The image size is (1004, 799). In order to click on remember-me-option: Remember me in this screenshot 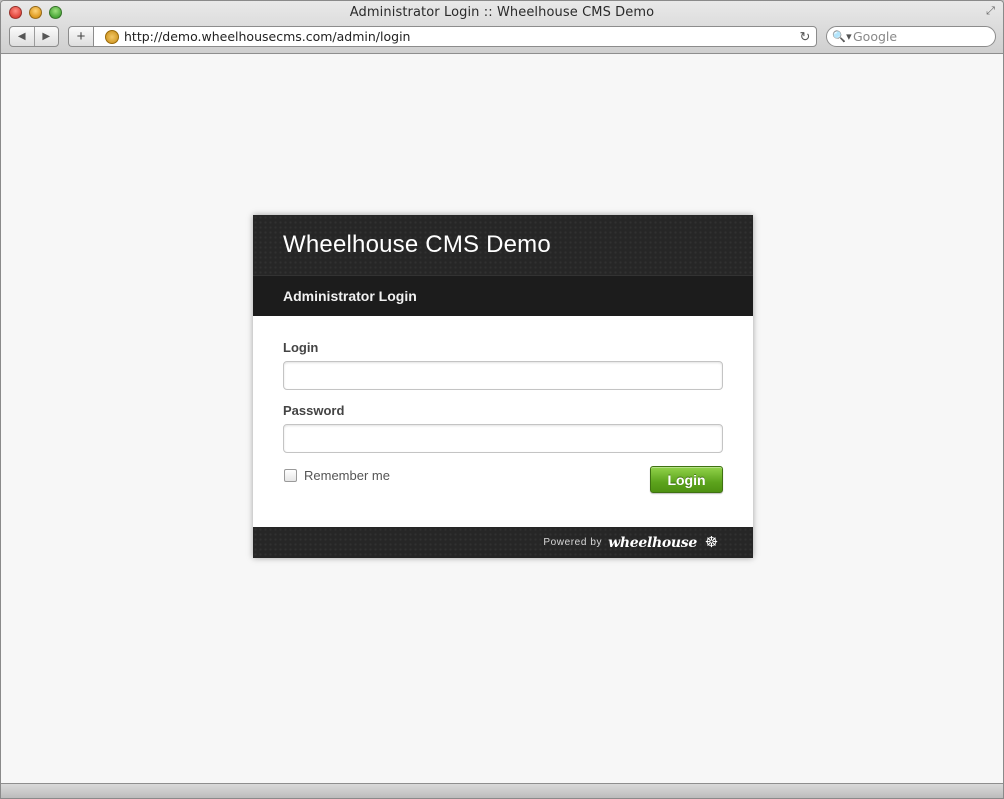, I will do `click(336, 475)`.